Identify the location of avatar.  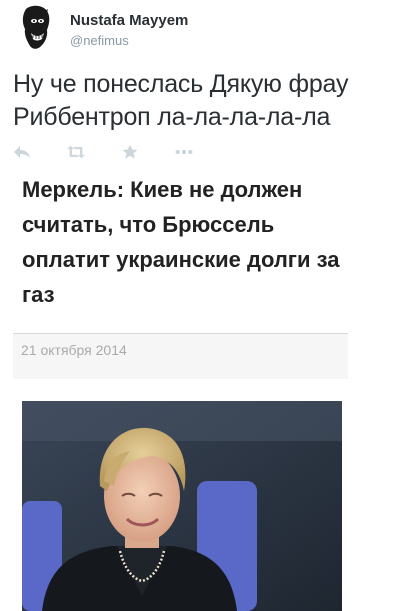
(36, 27).